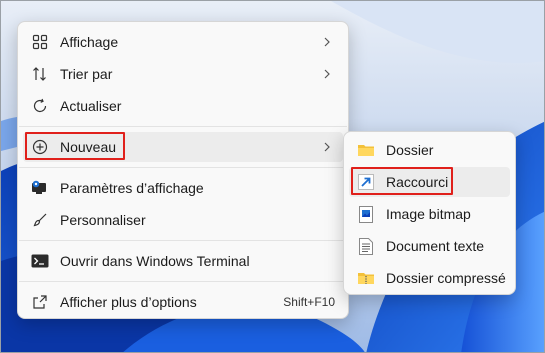 This screenshot has width=545, height=353. What do you see at coordinates (40, 220) in the screenshot?
I see `brush-icon` at bounding box center [40, 220].